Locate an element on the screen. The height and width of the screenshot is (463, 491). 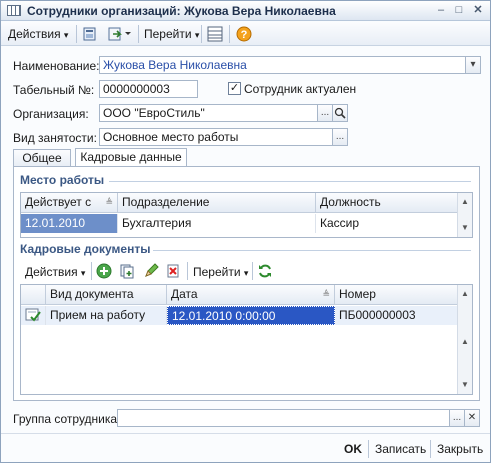
goto-menu: Перейти ▾ is located at coordinates (171, 34).